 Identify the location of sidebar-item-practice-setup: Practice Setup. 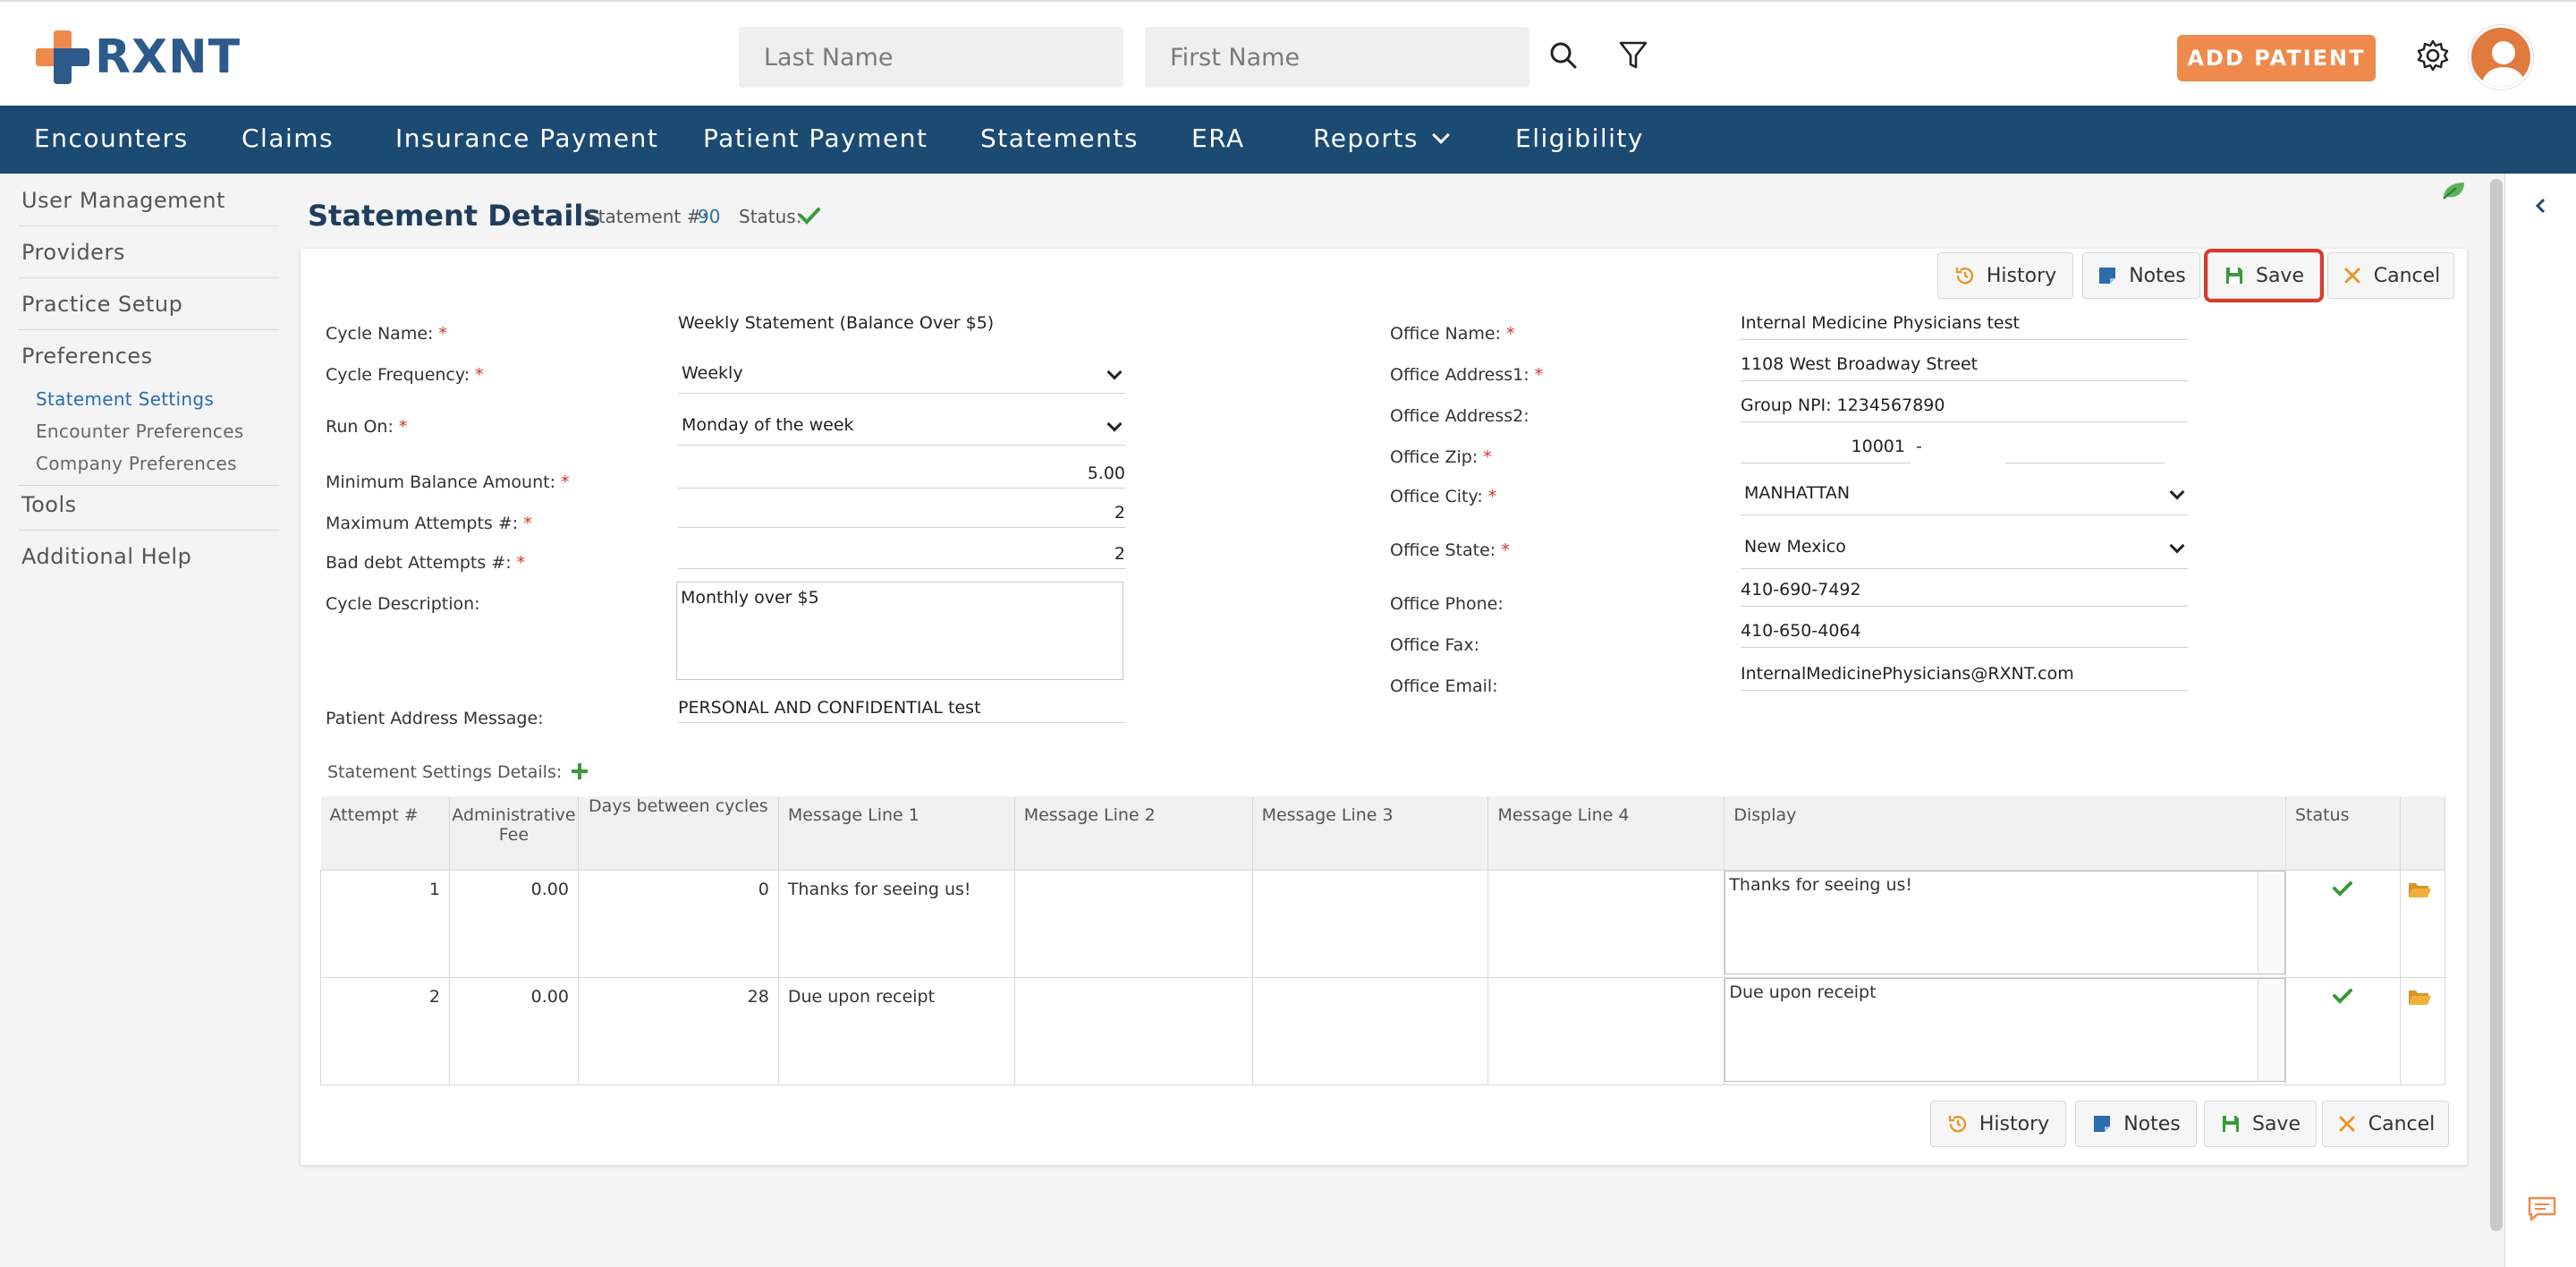
(101, 305).